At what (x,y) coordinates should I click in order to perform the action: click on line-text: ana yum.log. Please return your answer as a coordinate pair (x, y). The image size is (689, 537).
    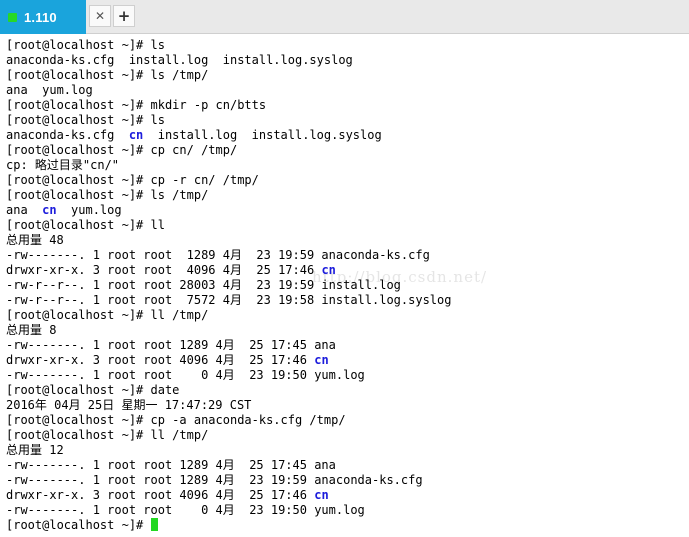
    Looking at the image, I should click on (49, 90).